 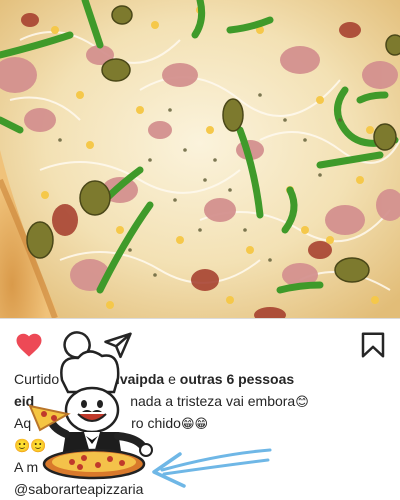 What do you see at coordinates (302, 402) in the screenshot?
I see `caption-emoji-1: 😊` at bounding box center [302, 402].